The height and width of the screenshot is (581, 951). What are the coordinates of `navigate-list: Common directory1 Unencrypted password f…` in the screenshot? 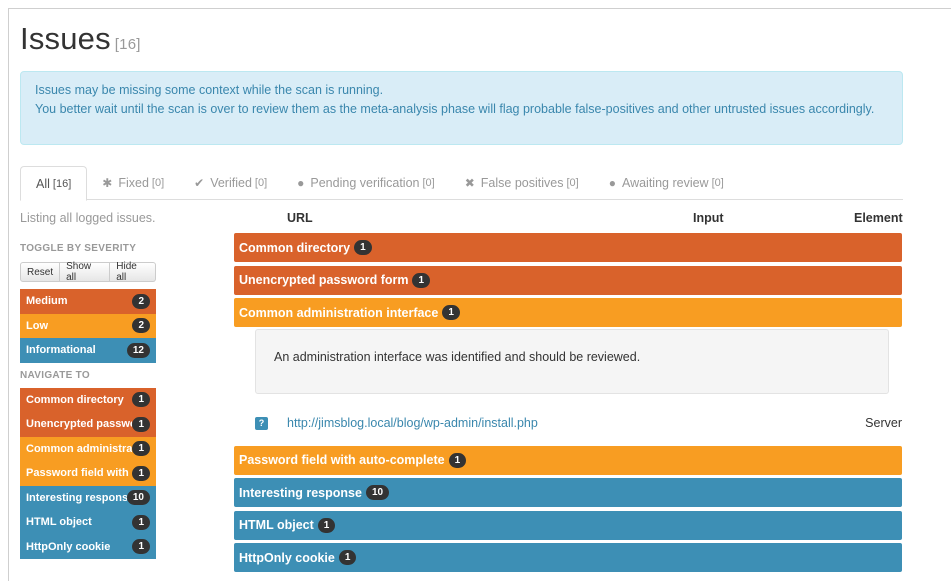 It's located at (88, 473).